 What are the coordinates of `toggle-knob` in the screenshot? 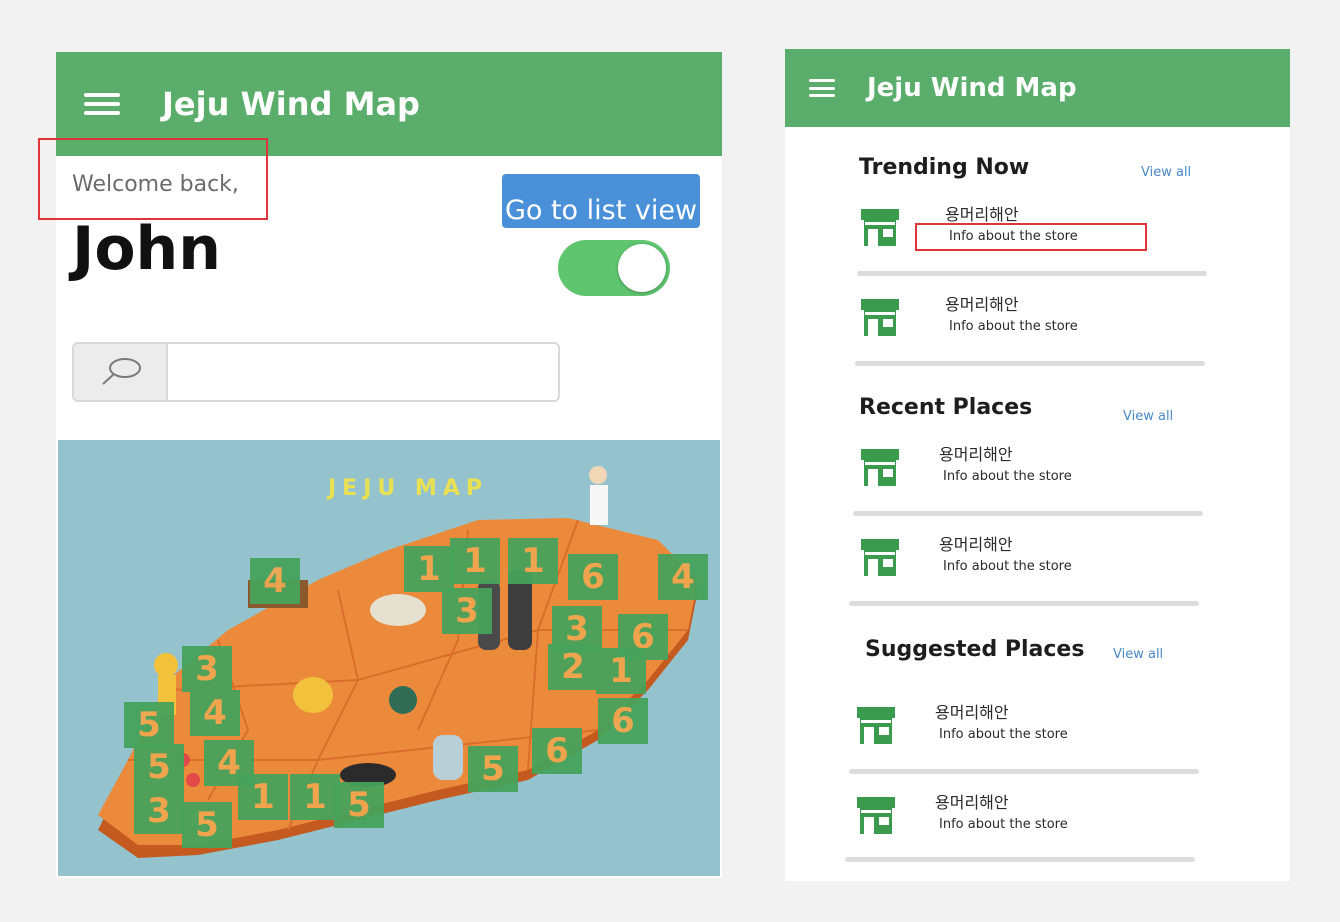 It's located at (642, 268).